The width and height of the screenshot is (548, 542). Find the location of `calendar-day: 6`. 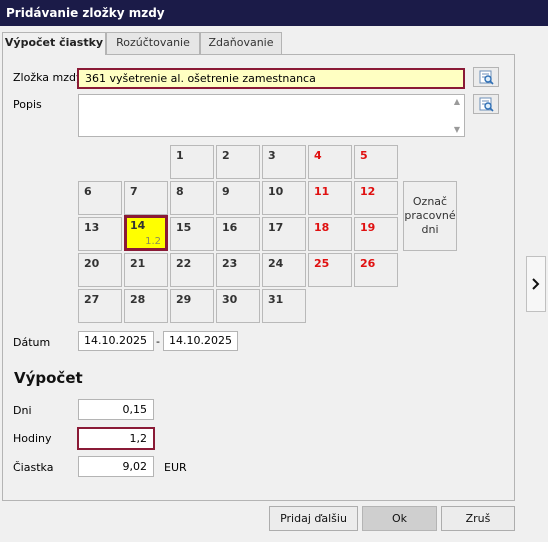

calendar-day: 6 is located at coordinates (100, 198).